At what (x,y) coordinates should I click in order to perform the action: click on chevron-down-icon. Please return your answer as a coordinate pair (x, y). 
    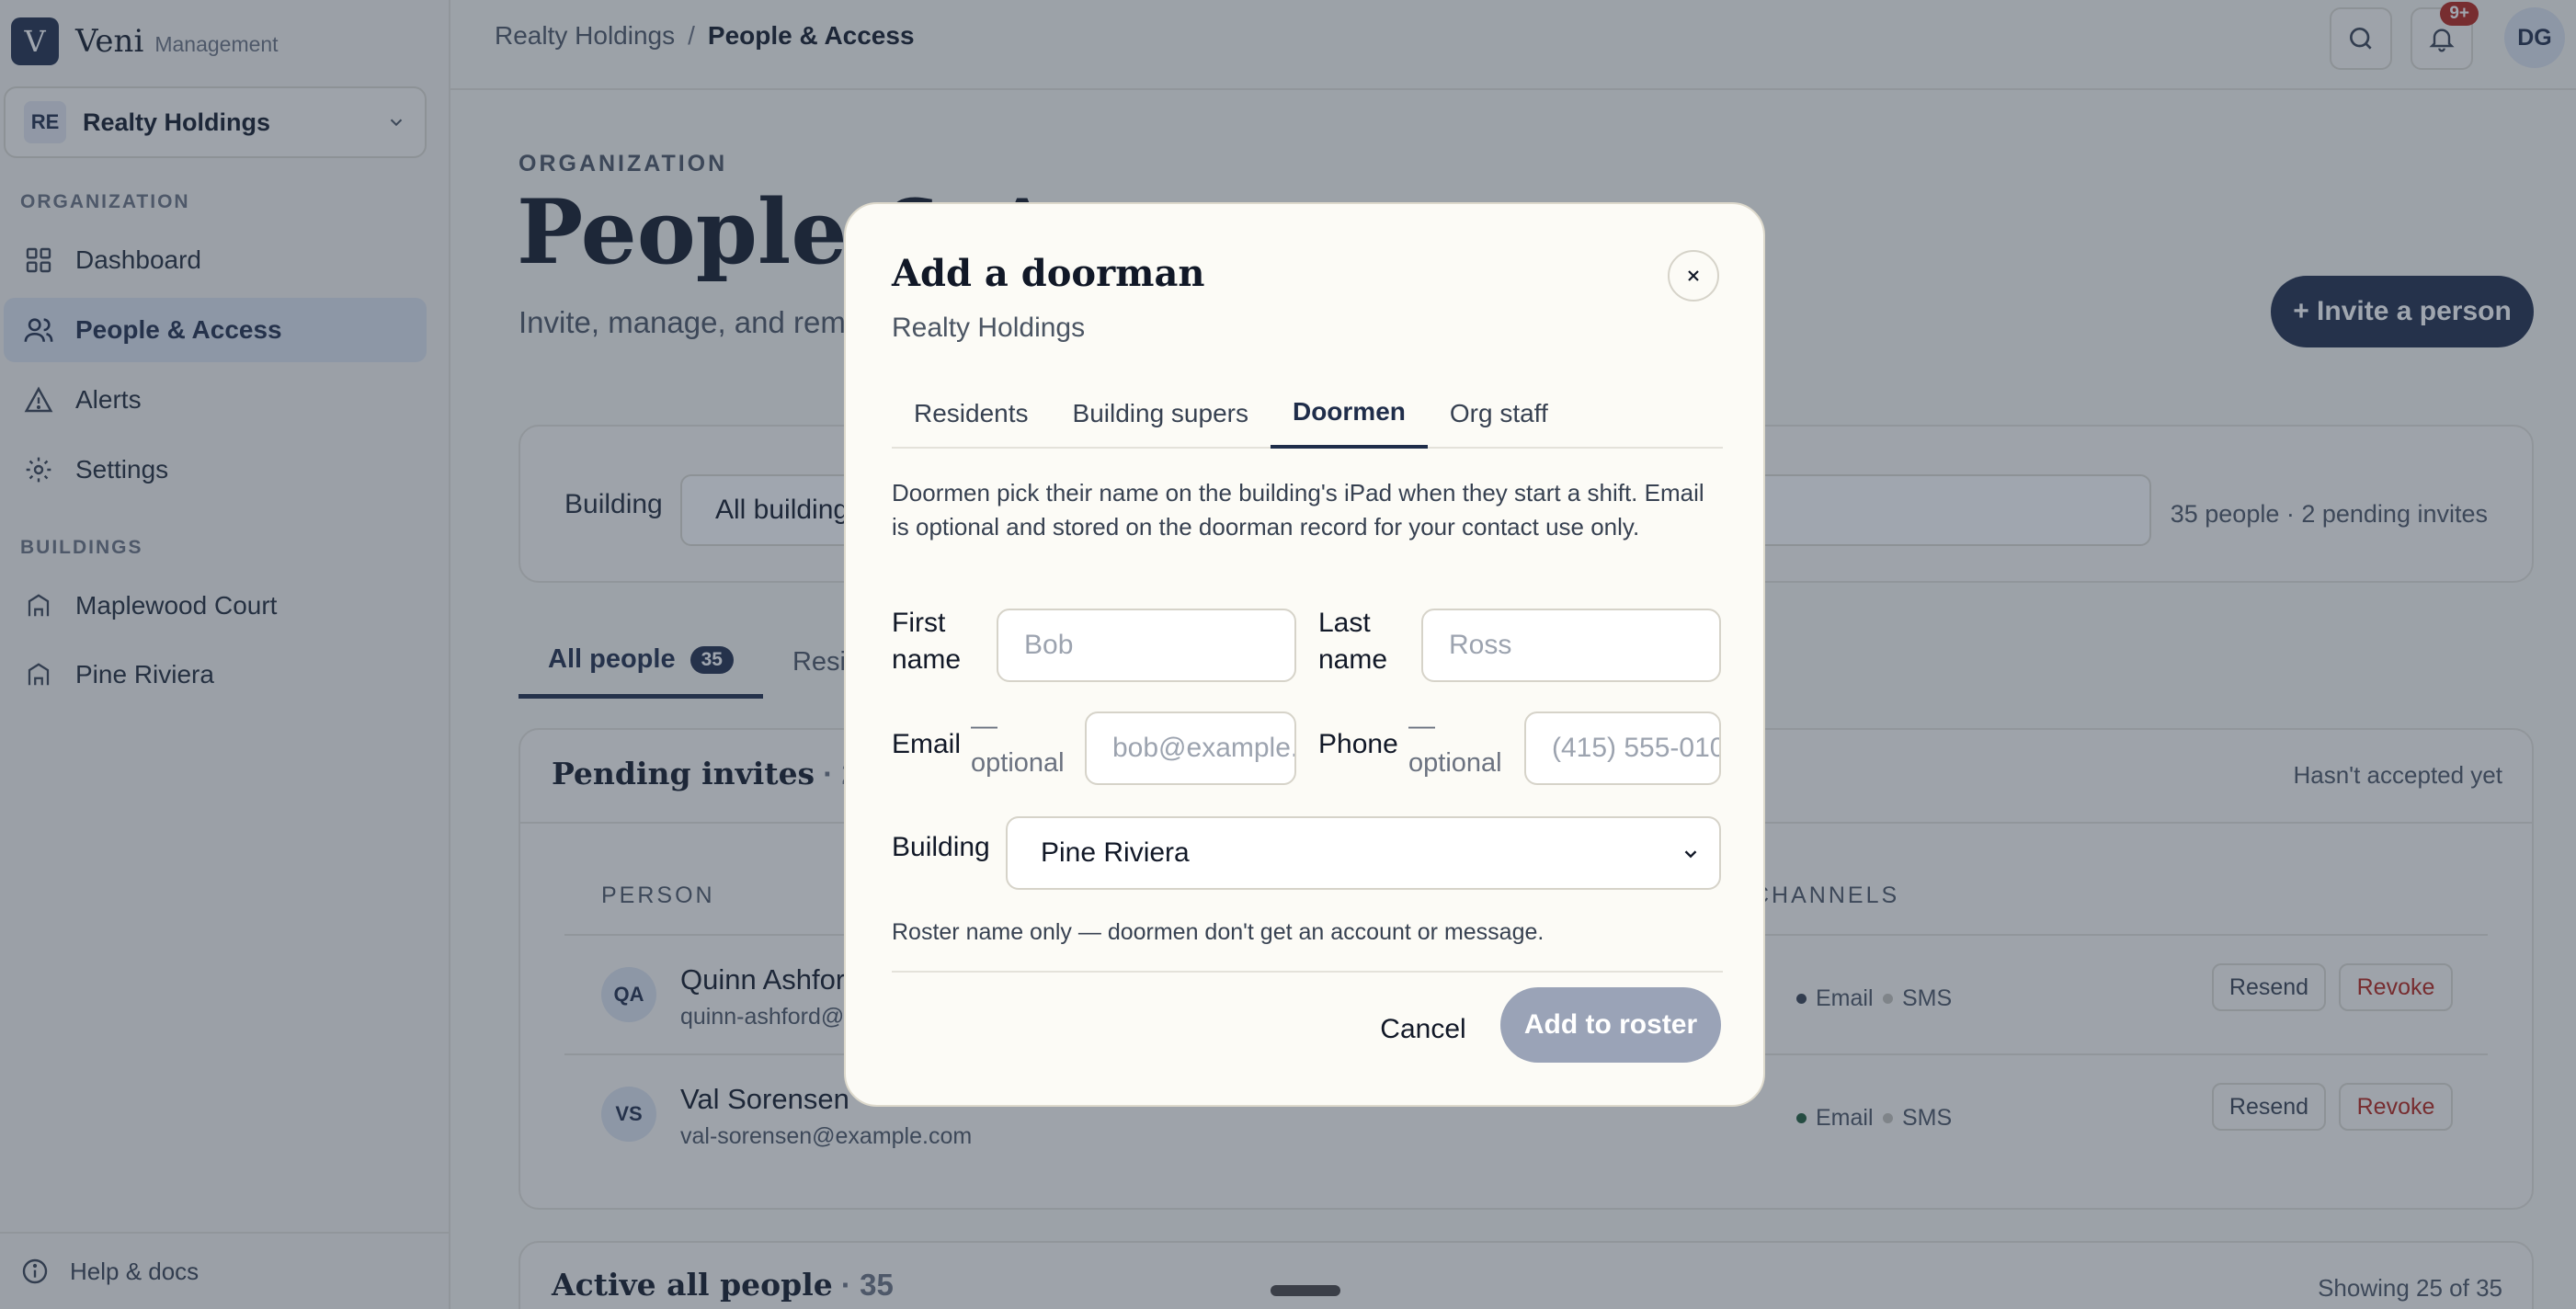
    Looking at the image, I should click on (1690, 854).